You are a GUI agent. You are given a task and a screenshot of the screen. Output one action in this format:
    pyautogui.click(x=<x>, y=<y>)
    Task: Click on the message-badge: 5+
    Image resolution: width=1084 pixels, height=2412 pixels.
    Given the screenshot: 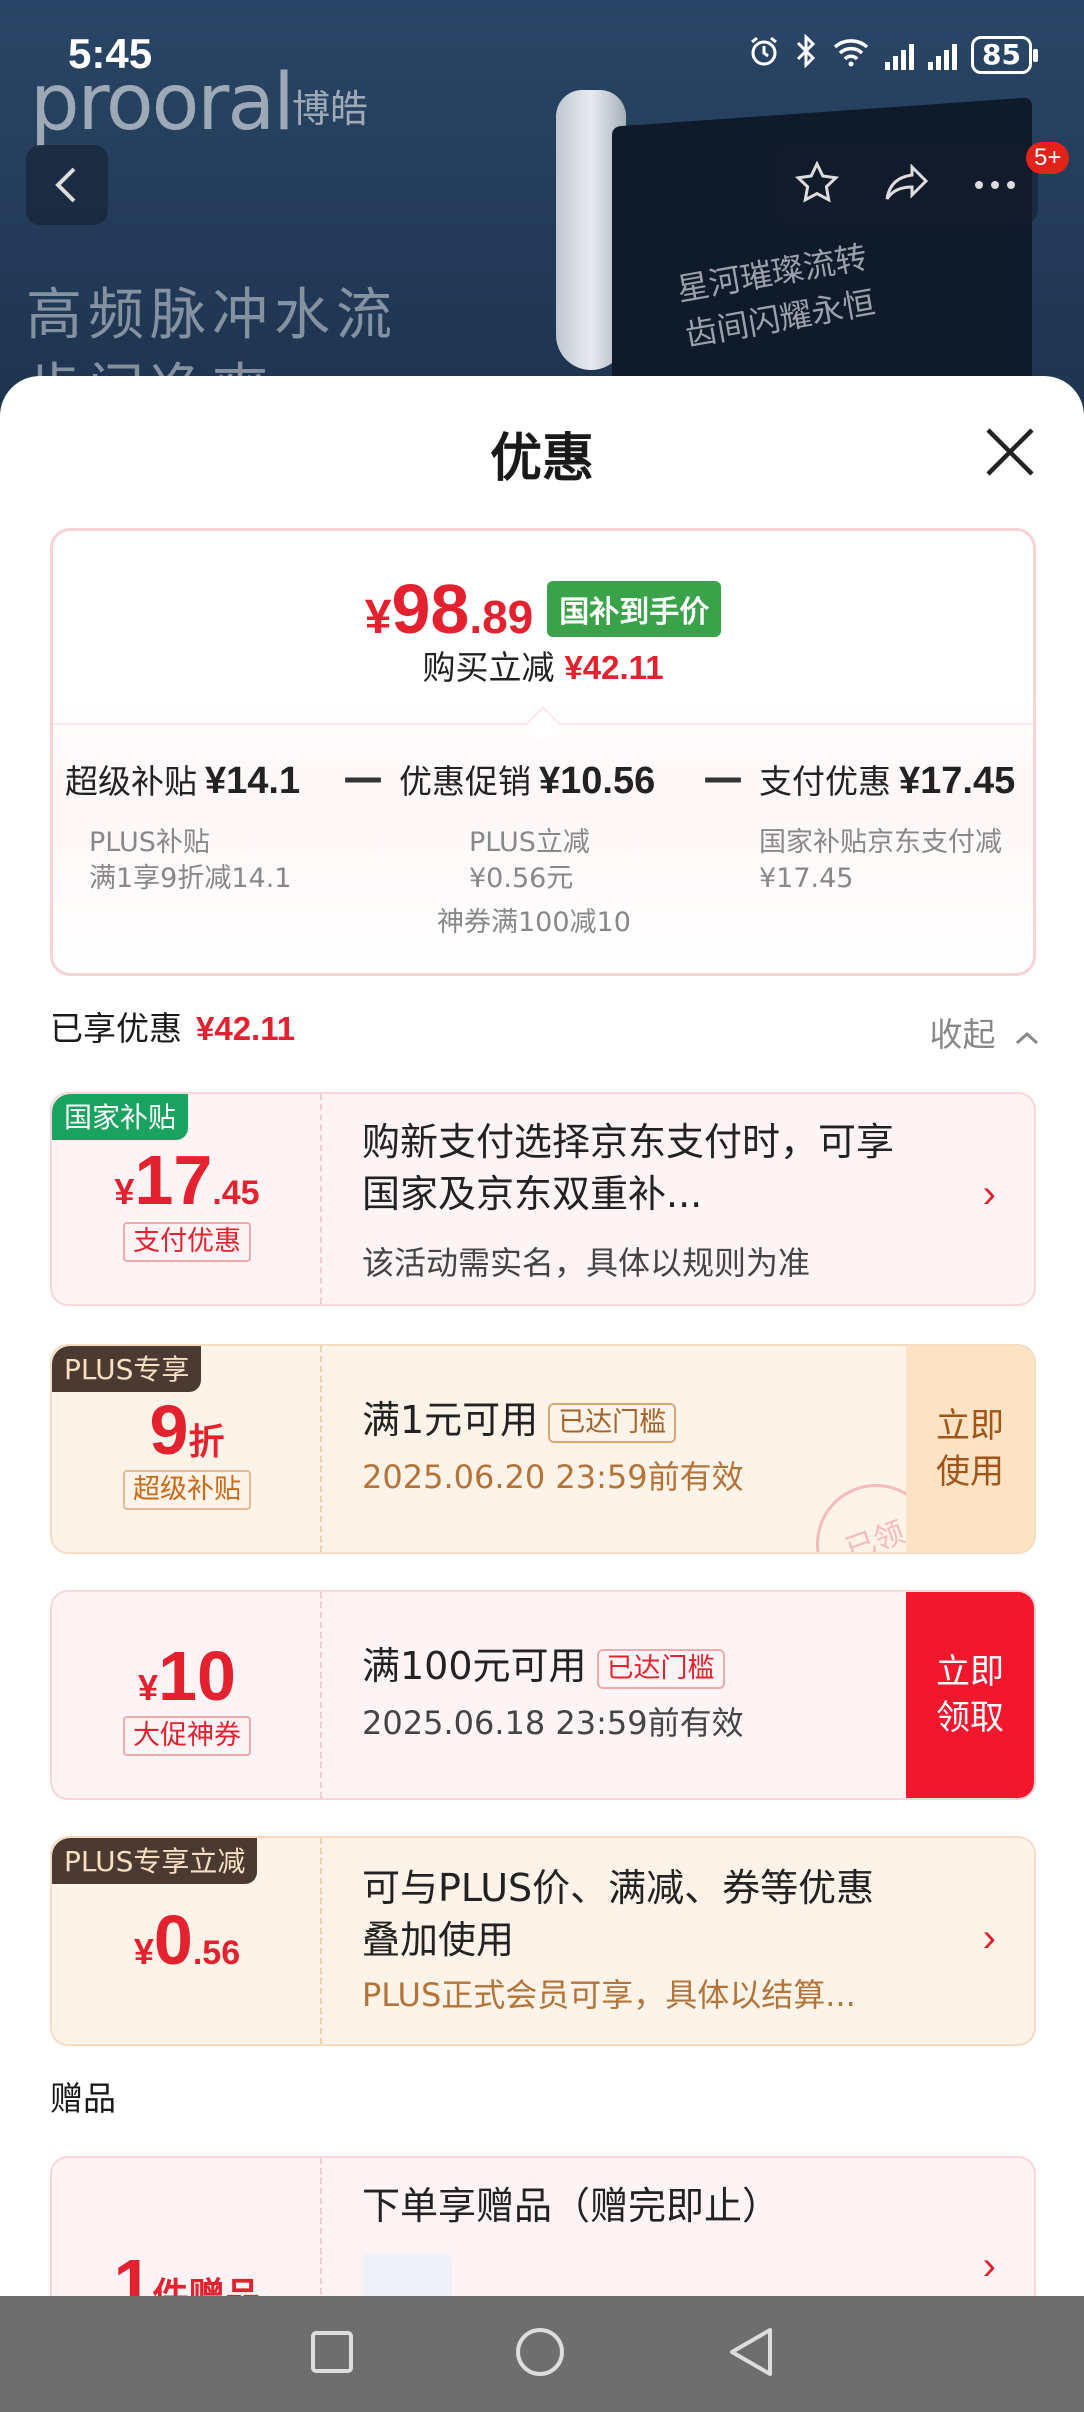 What is the action you would take?
    pyautogui.click(x=1048, y=158)
    